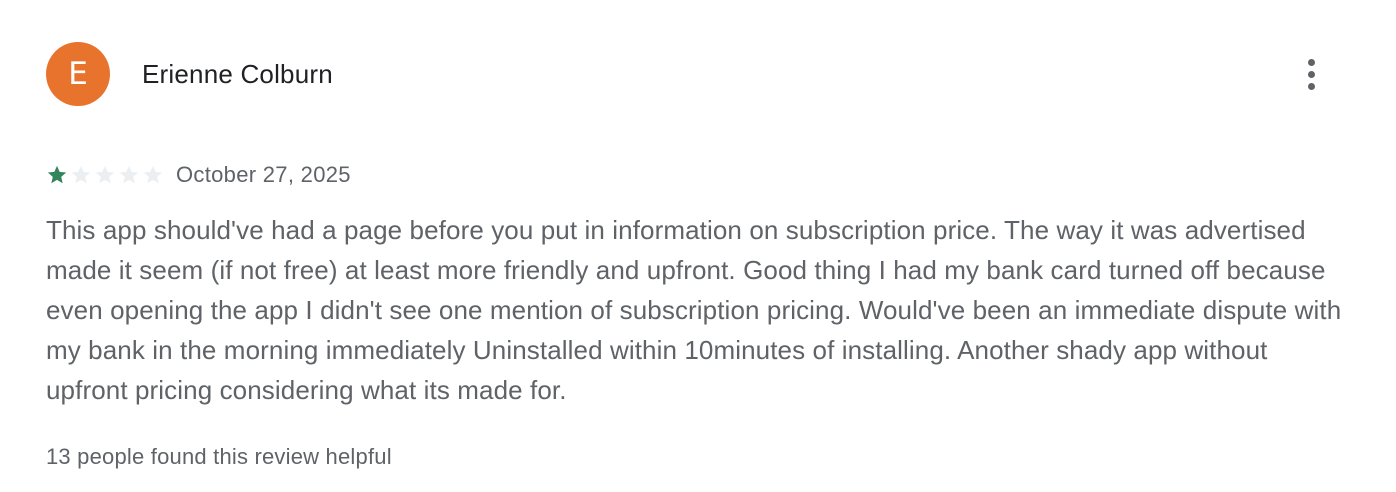 The height and width of the screenshot is (492, 1396). What do you see at coordinates (263, 174) in the screenshot?
I see `review-date: October 27, 2025` at bounding box center [263, 174].